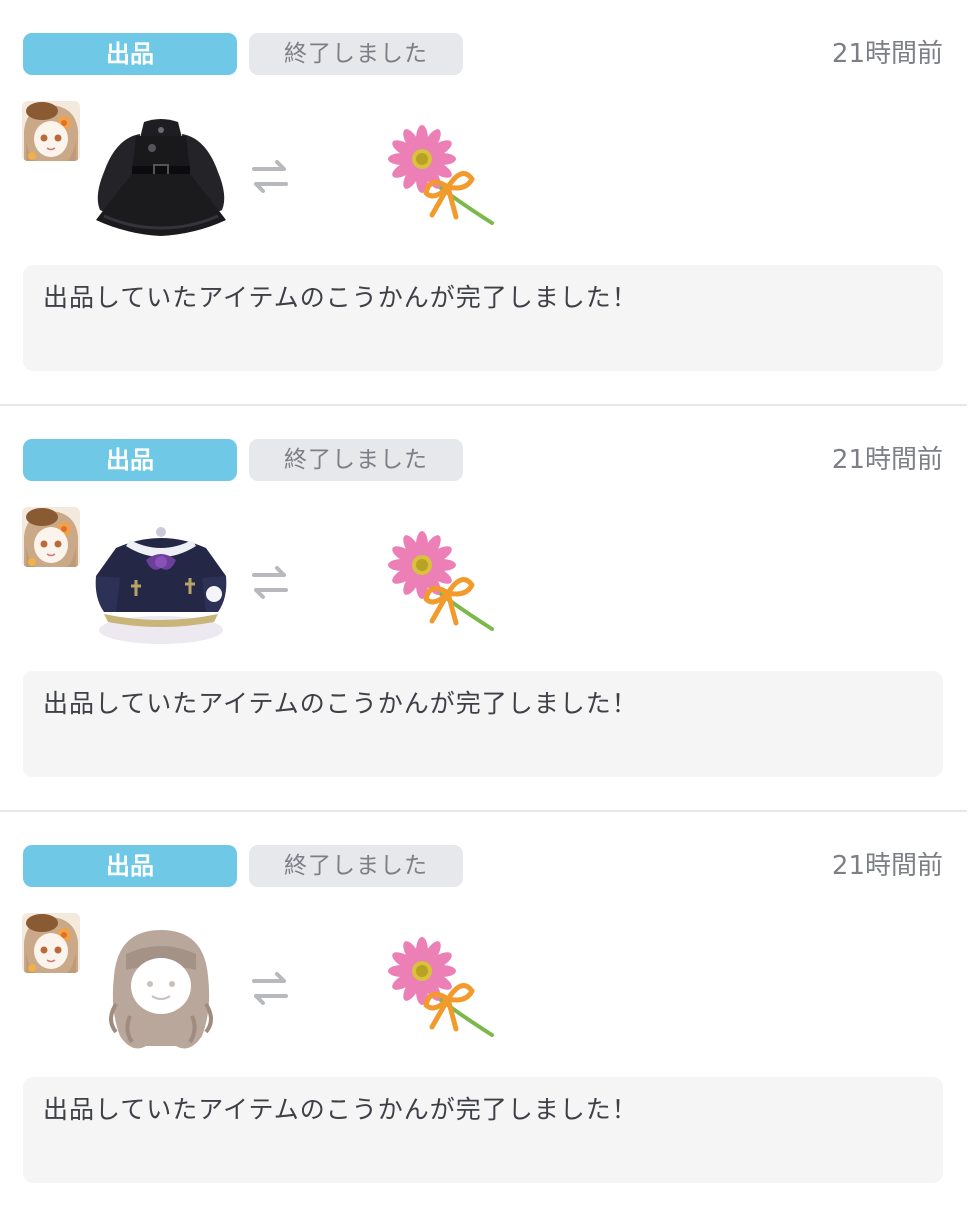 The width and height of the screenshot is (973, 1216). Describe the element at coordinates (161, 989) in the screenshot. I see `wavy-hair-icon` at that location.